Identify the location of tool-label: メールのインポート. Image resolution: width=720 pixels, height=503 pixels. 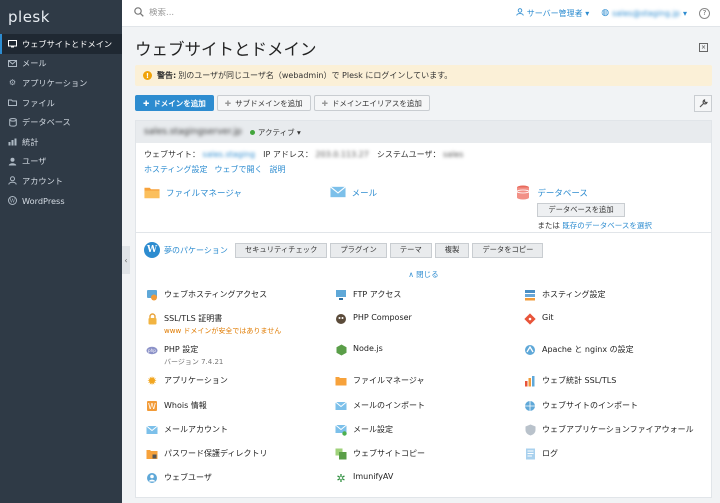
(389, 405).